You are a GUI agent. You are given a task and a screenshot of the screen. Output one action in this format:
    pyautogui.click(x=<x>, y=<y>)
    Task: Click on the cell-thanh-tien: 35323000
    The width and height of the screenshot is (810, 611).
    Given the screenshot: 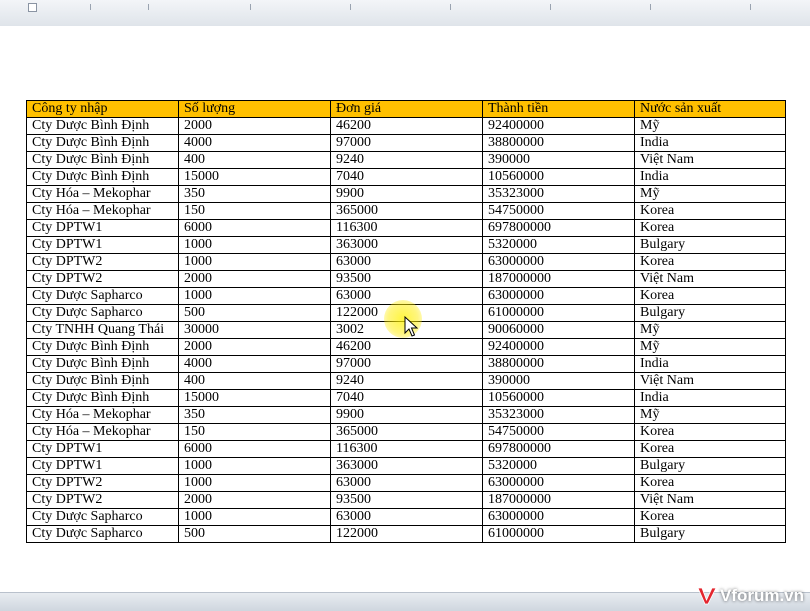 What is the action you would take?
    pyautogui.click(x=558, y=415)
    